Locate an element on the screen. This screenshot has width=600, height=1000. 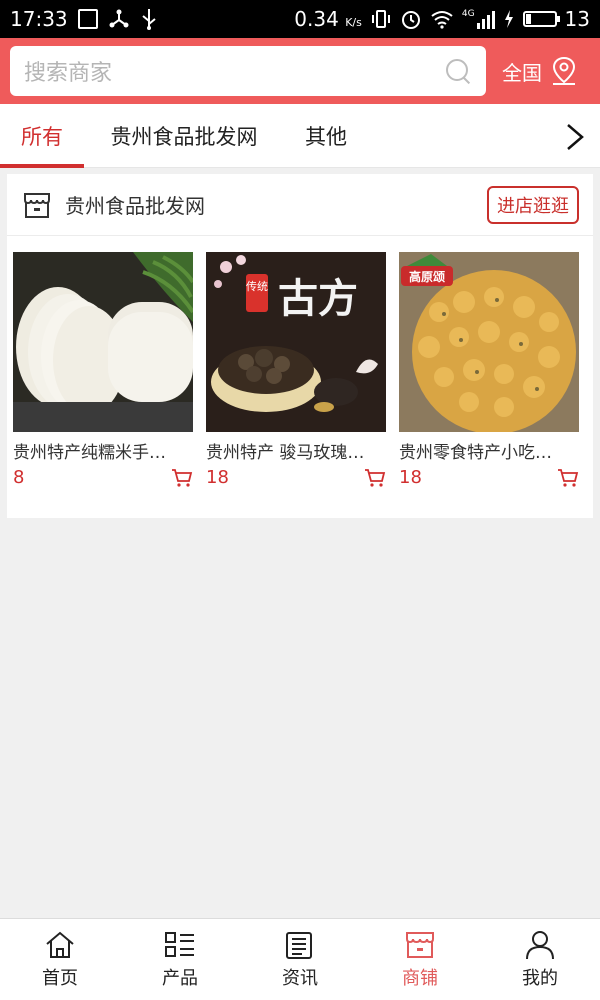
list-icon is located at coordinates (179, 944).